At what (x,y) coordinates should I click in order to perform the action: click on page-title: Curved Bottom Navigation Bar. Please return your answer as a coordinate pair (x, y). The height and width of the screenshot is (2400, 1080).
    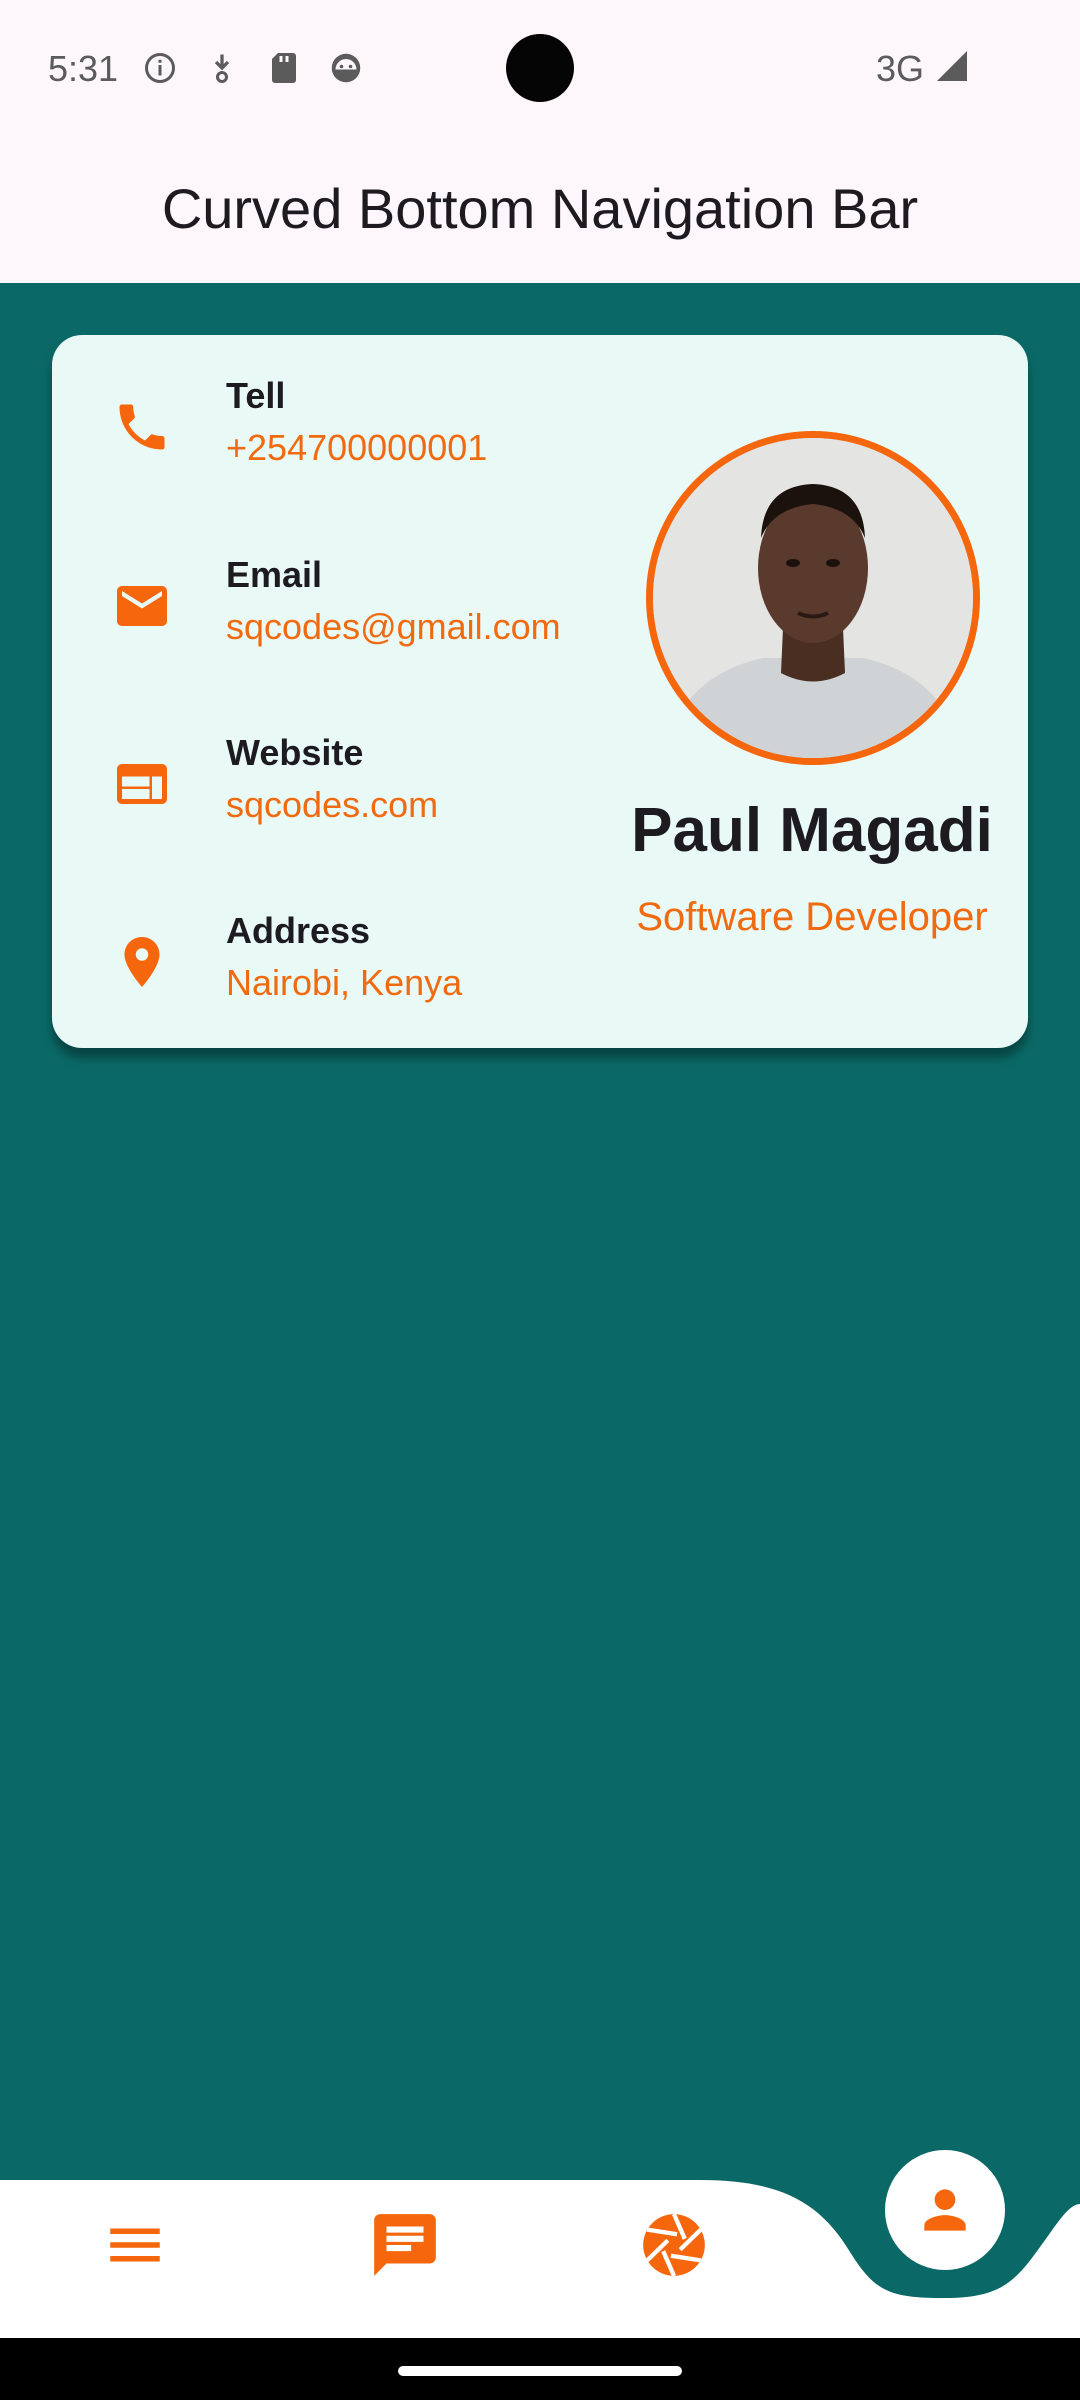
    Looking at the image, I should click on (540, 208).